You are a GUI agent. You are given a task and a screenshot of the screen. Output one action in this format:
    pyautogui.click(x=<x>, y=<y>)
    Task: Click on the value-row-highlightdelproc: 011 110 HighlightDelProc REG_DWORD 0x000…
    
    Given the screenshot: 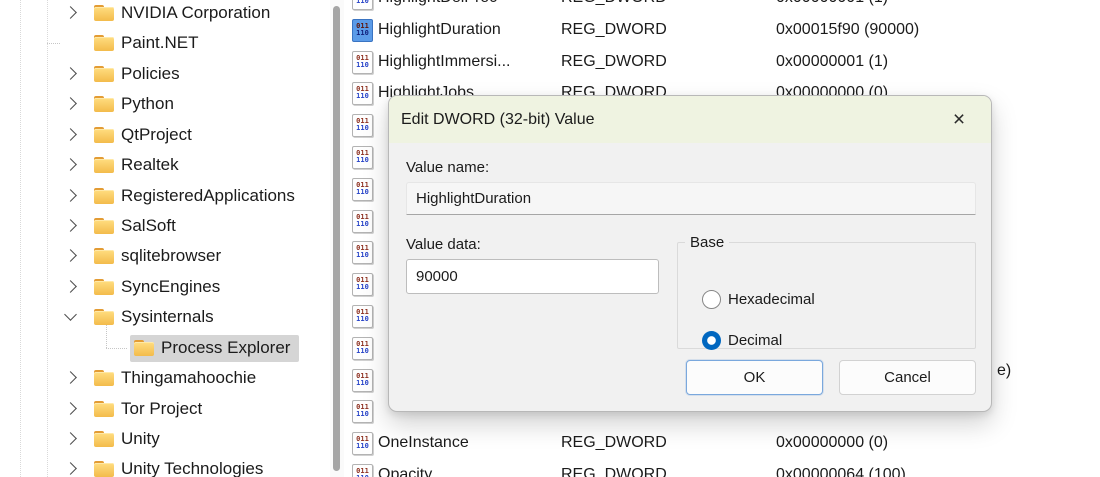 What is the action you would take?
    pyautogui.click(x=724, y=7)
    